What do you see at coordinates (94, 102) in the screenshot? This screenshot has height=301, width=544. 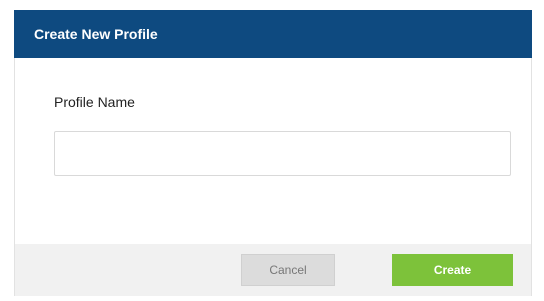 I see `profile-name-label: Profile Name` at bounding box center [94, 102].